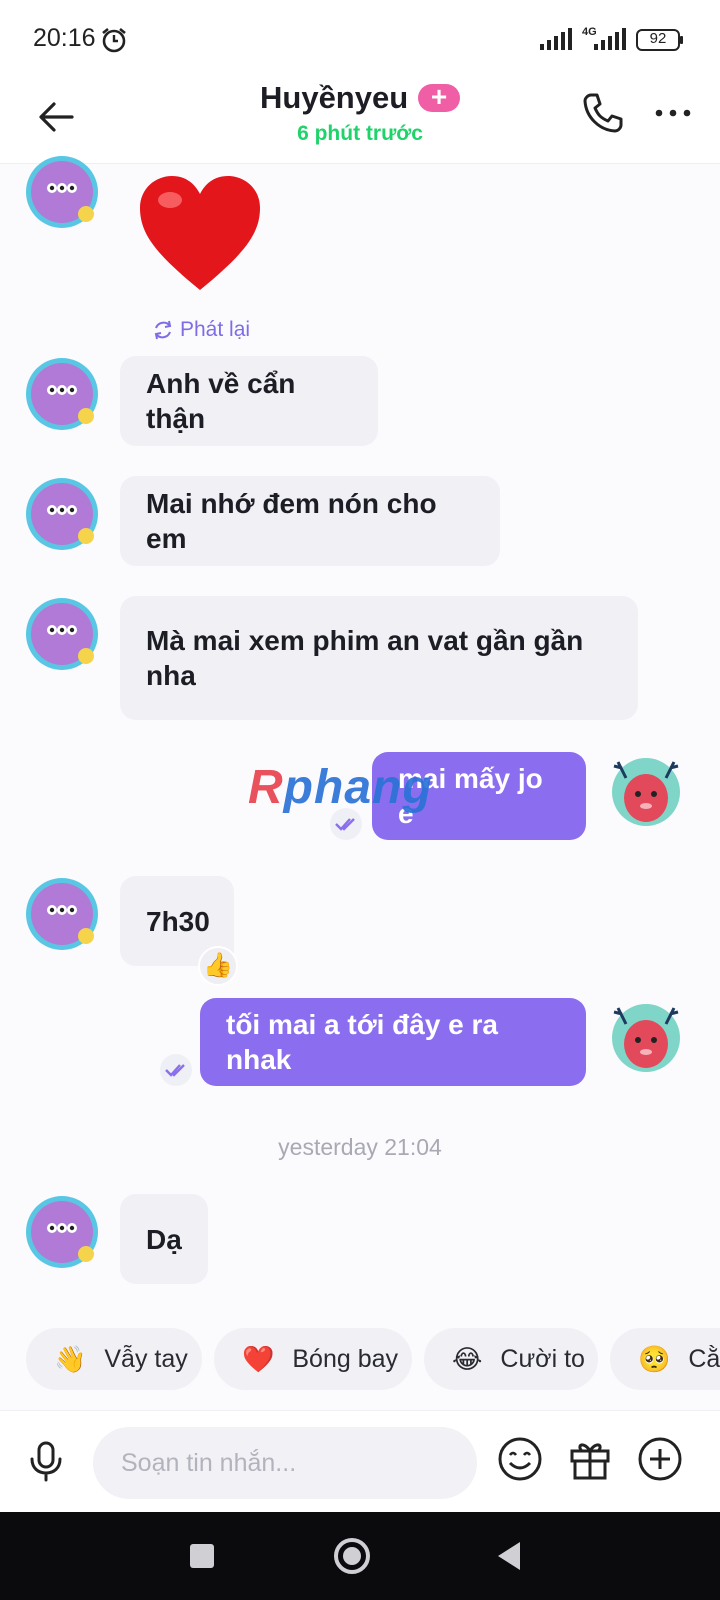 This screenshot has width=720, height=1600. Describe the element at coordinates (673, 113) in the screenshot. I see `more-options-icon` at that location.